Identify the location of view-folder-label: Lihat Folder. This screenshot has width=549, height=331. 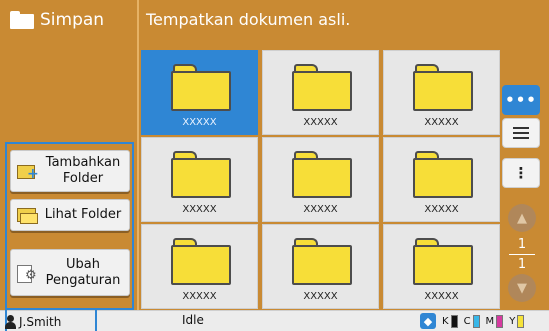
(83, 214).